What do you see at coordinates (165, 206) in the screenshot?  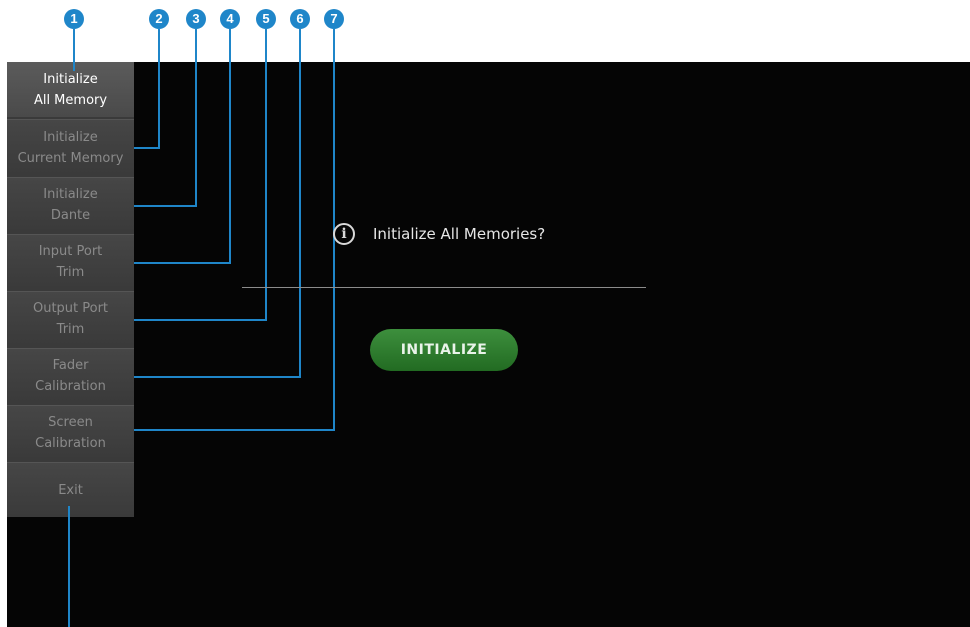 I see `callout-line-3h` at bounding box center [165, 206].